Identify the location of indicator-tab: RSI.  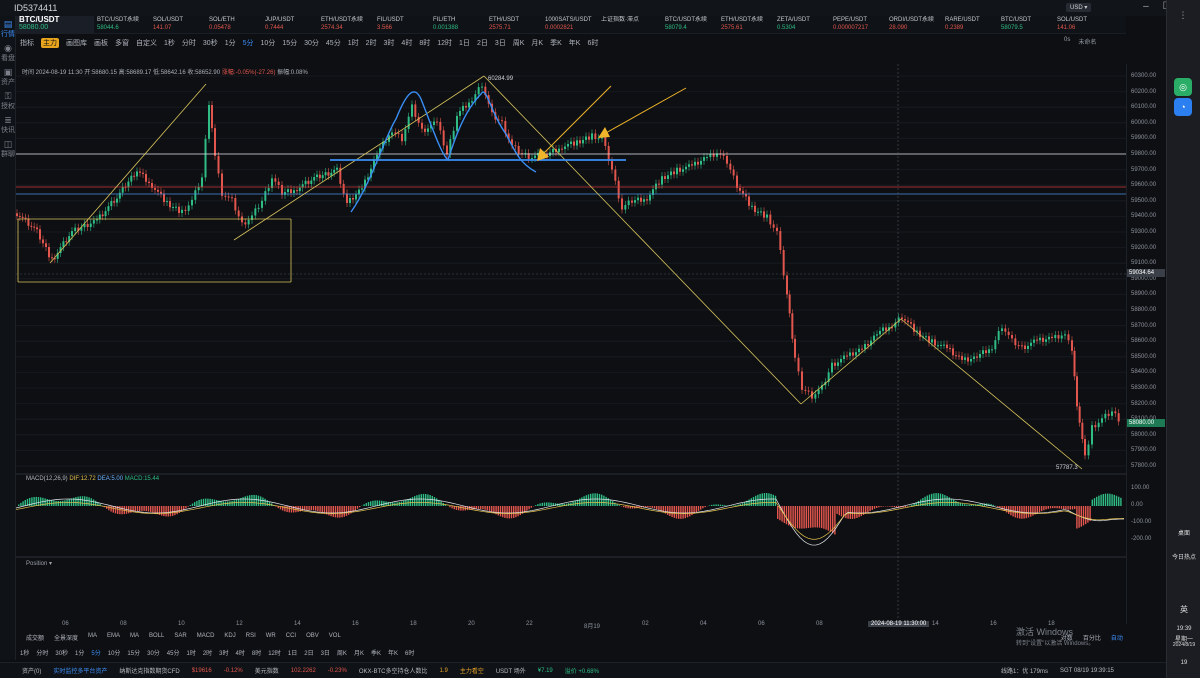
(251, 639).